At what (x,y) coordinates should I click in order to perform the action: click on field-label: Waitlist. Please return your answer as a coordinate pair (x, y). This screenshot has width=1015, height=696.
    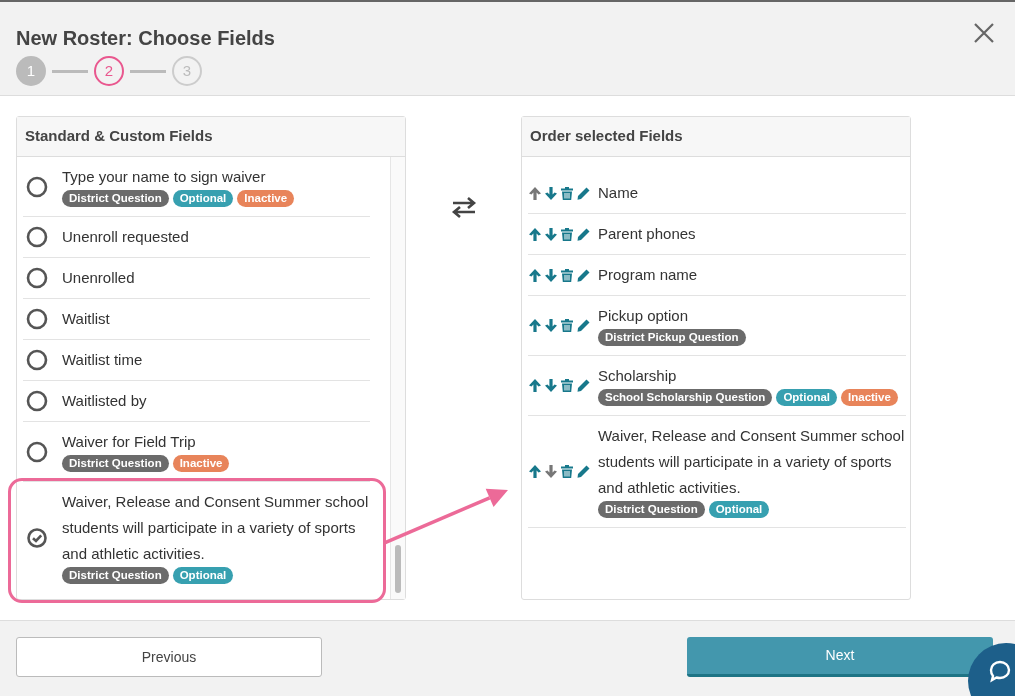
    Looking at the image, I should click on (86, 319).